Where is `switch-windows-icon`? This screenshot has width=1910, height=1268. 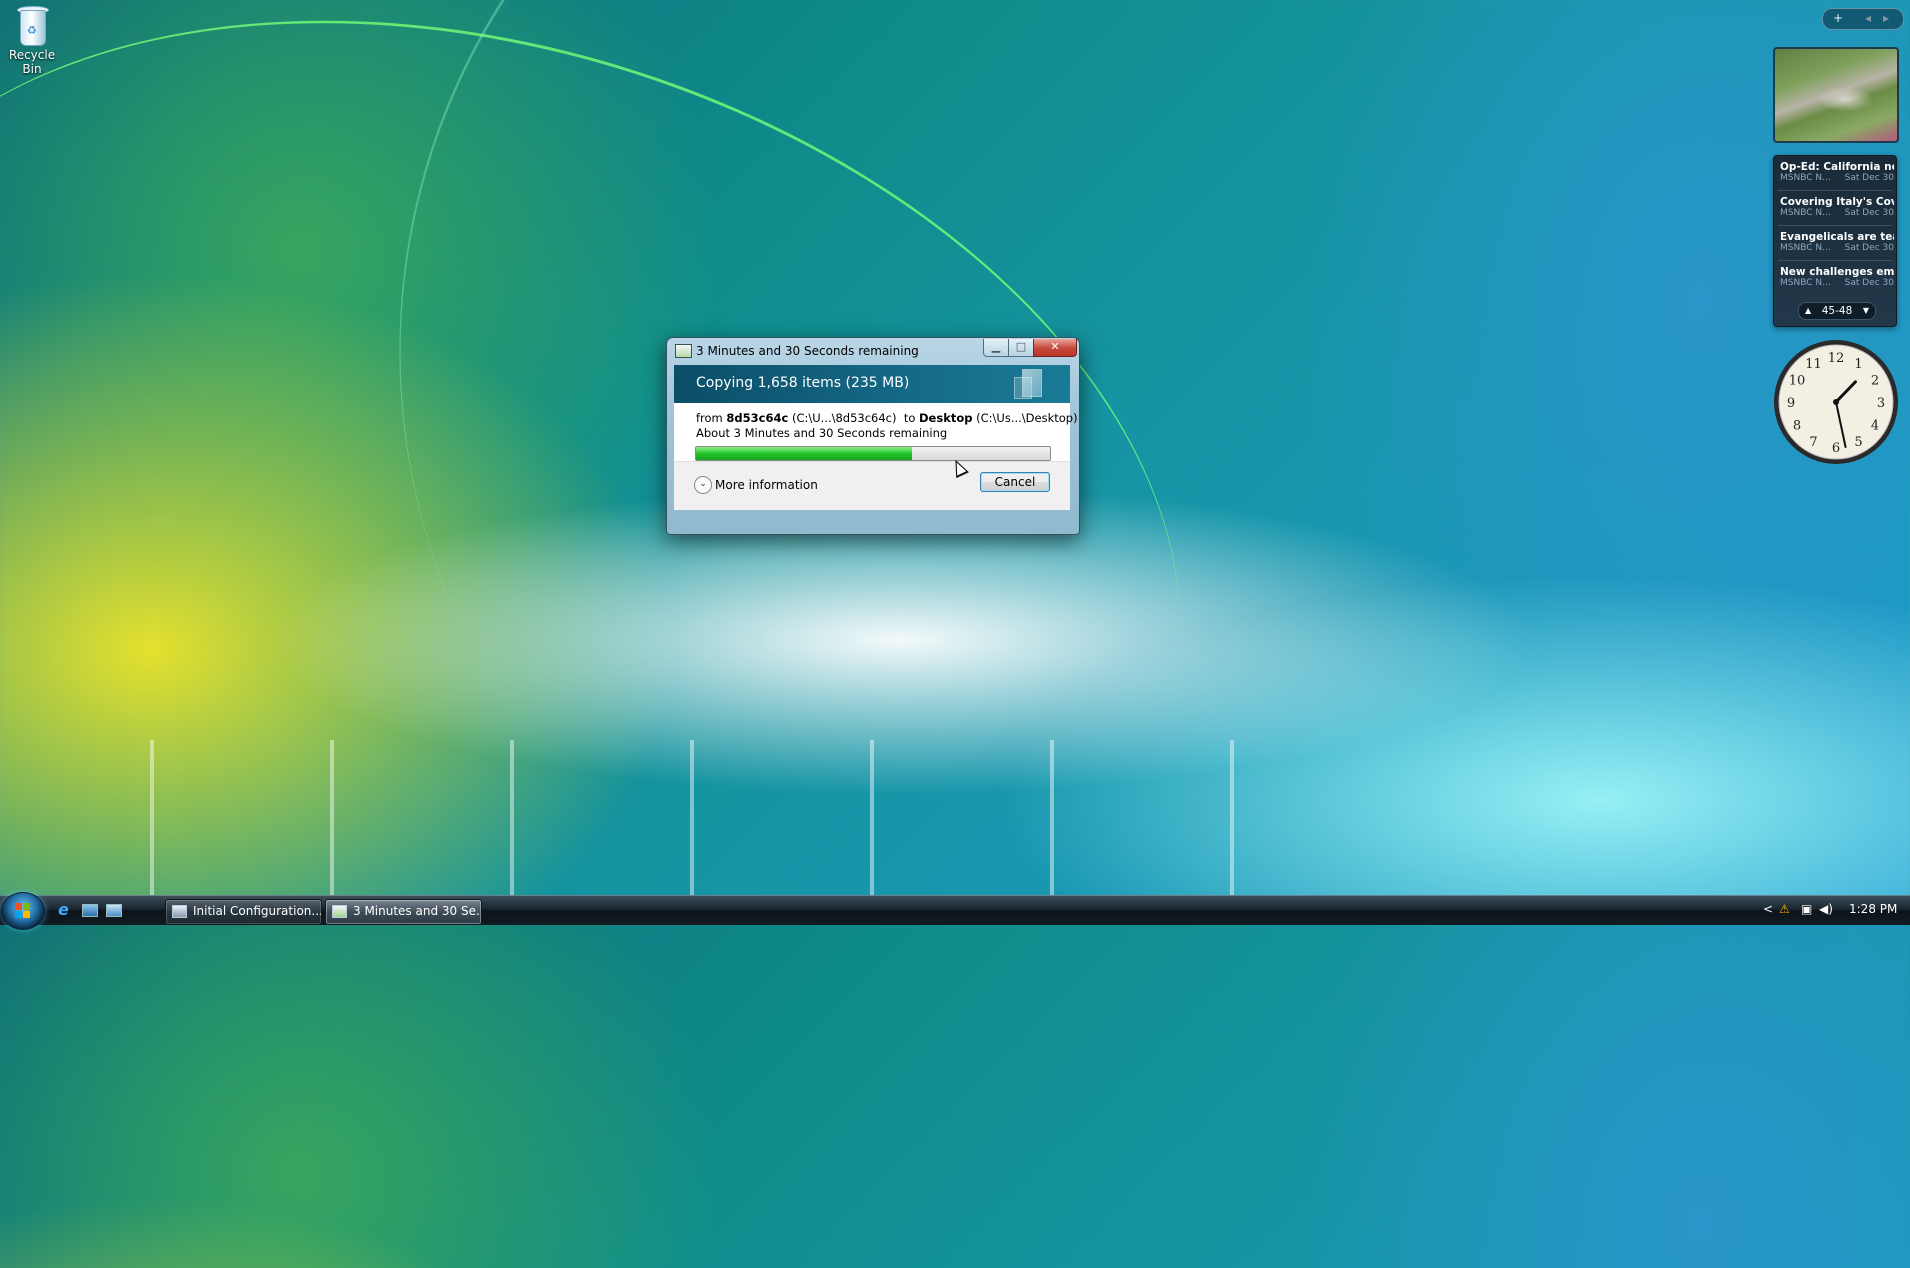 switch-windows-icon is located at coordinates (114, 910).